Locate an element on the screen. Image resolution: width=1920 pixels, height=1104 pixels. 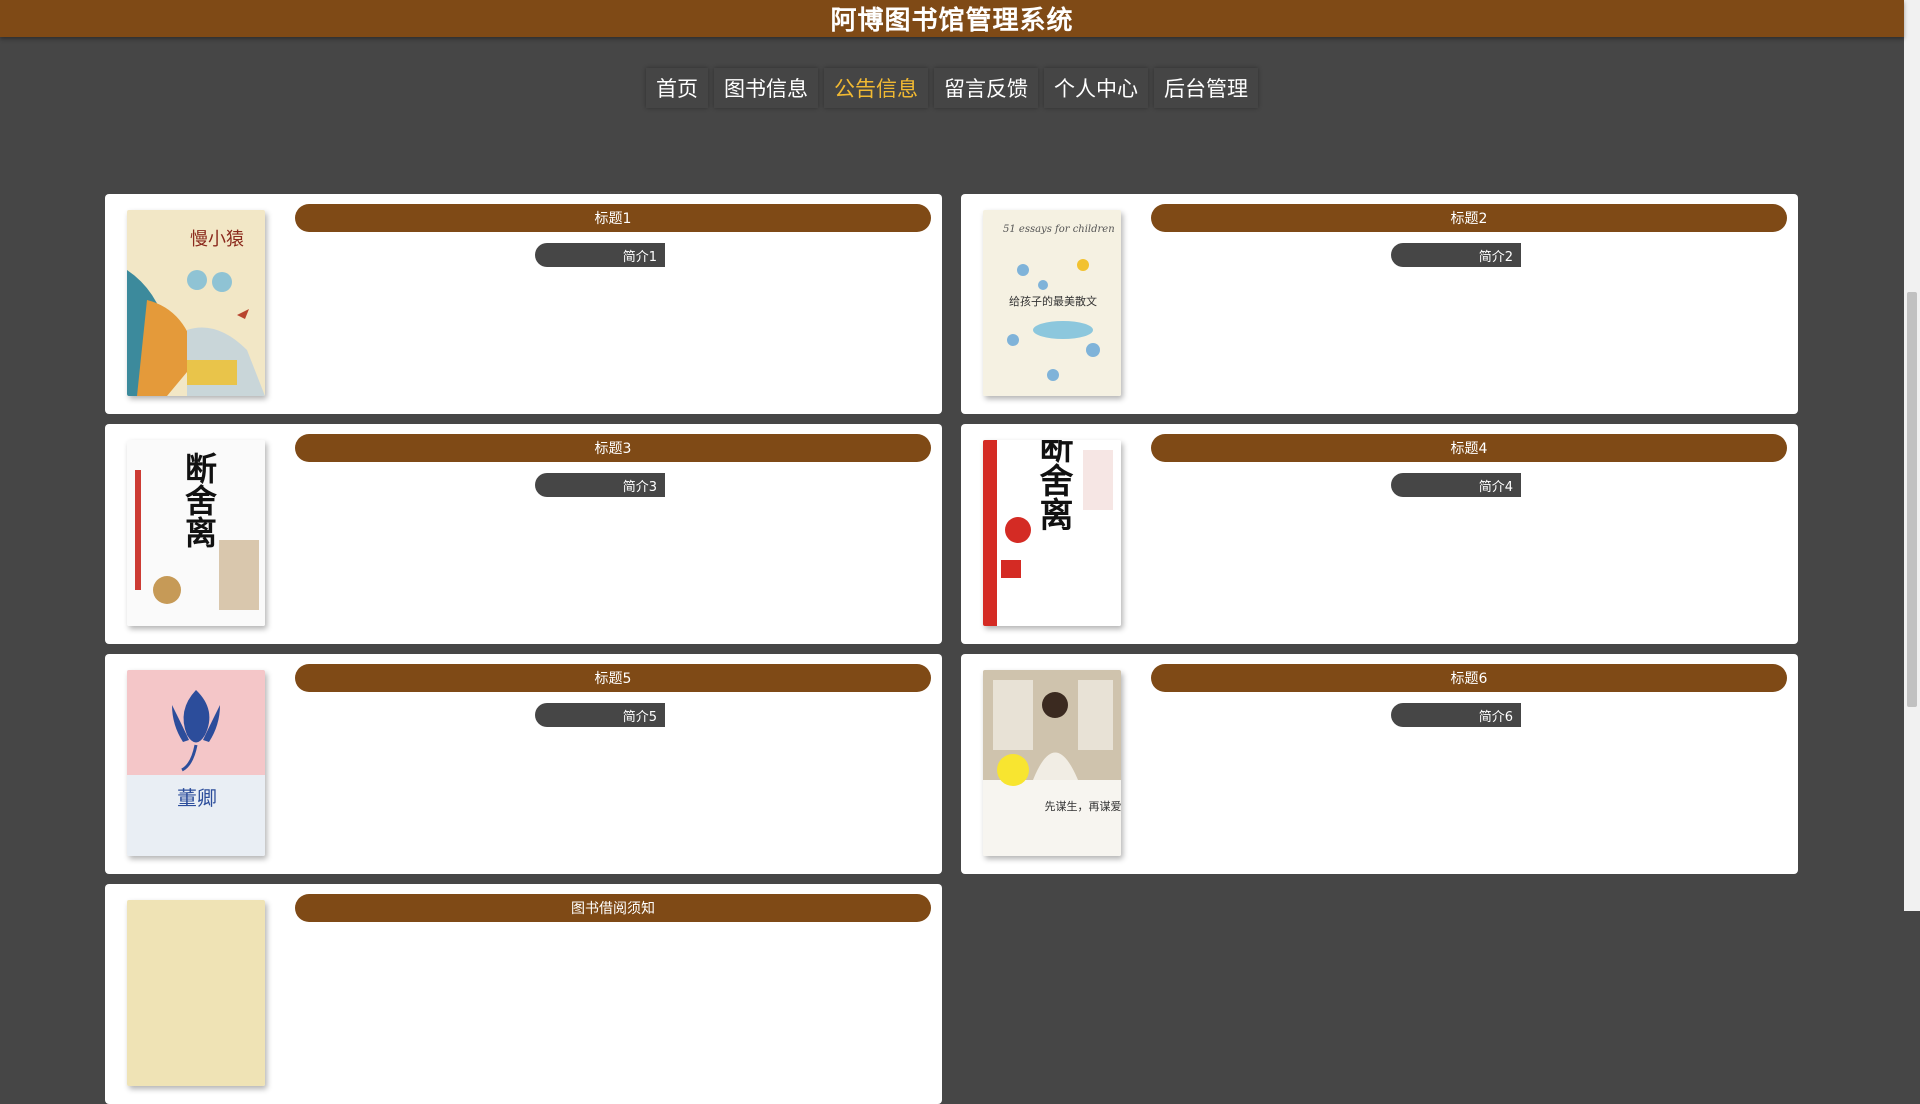
cover-title-text: 先谋生，再谋爱 is located at coordinates (1083, 806).